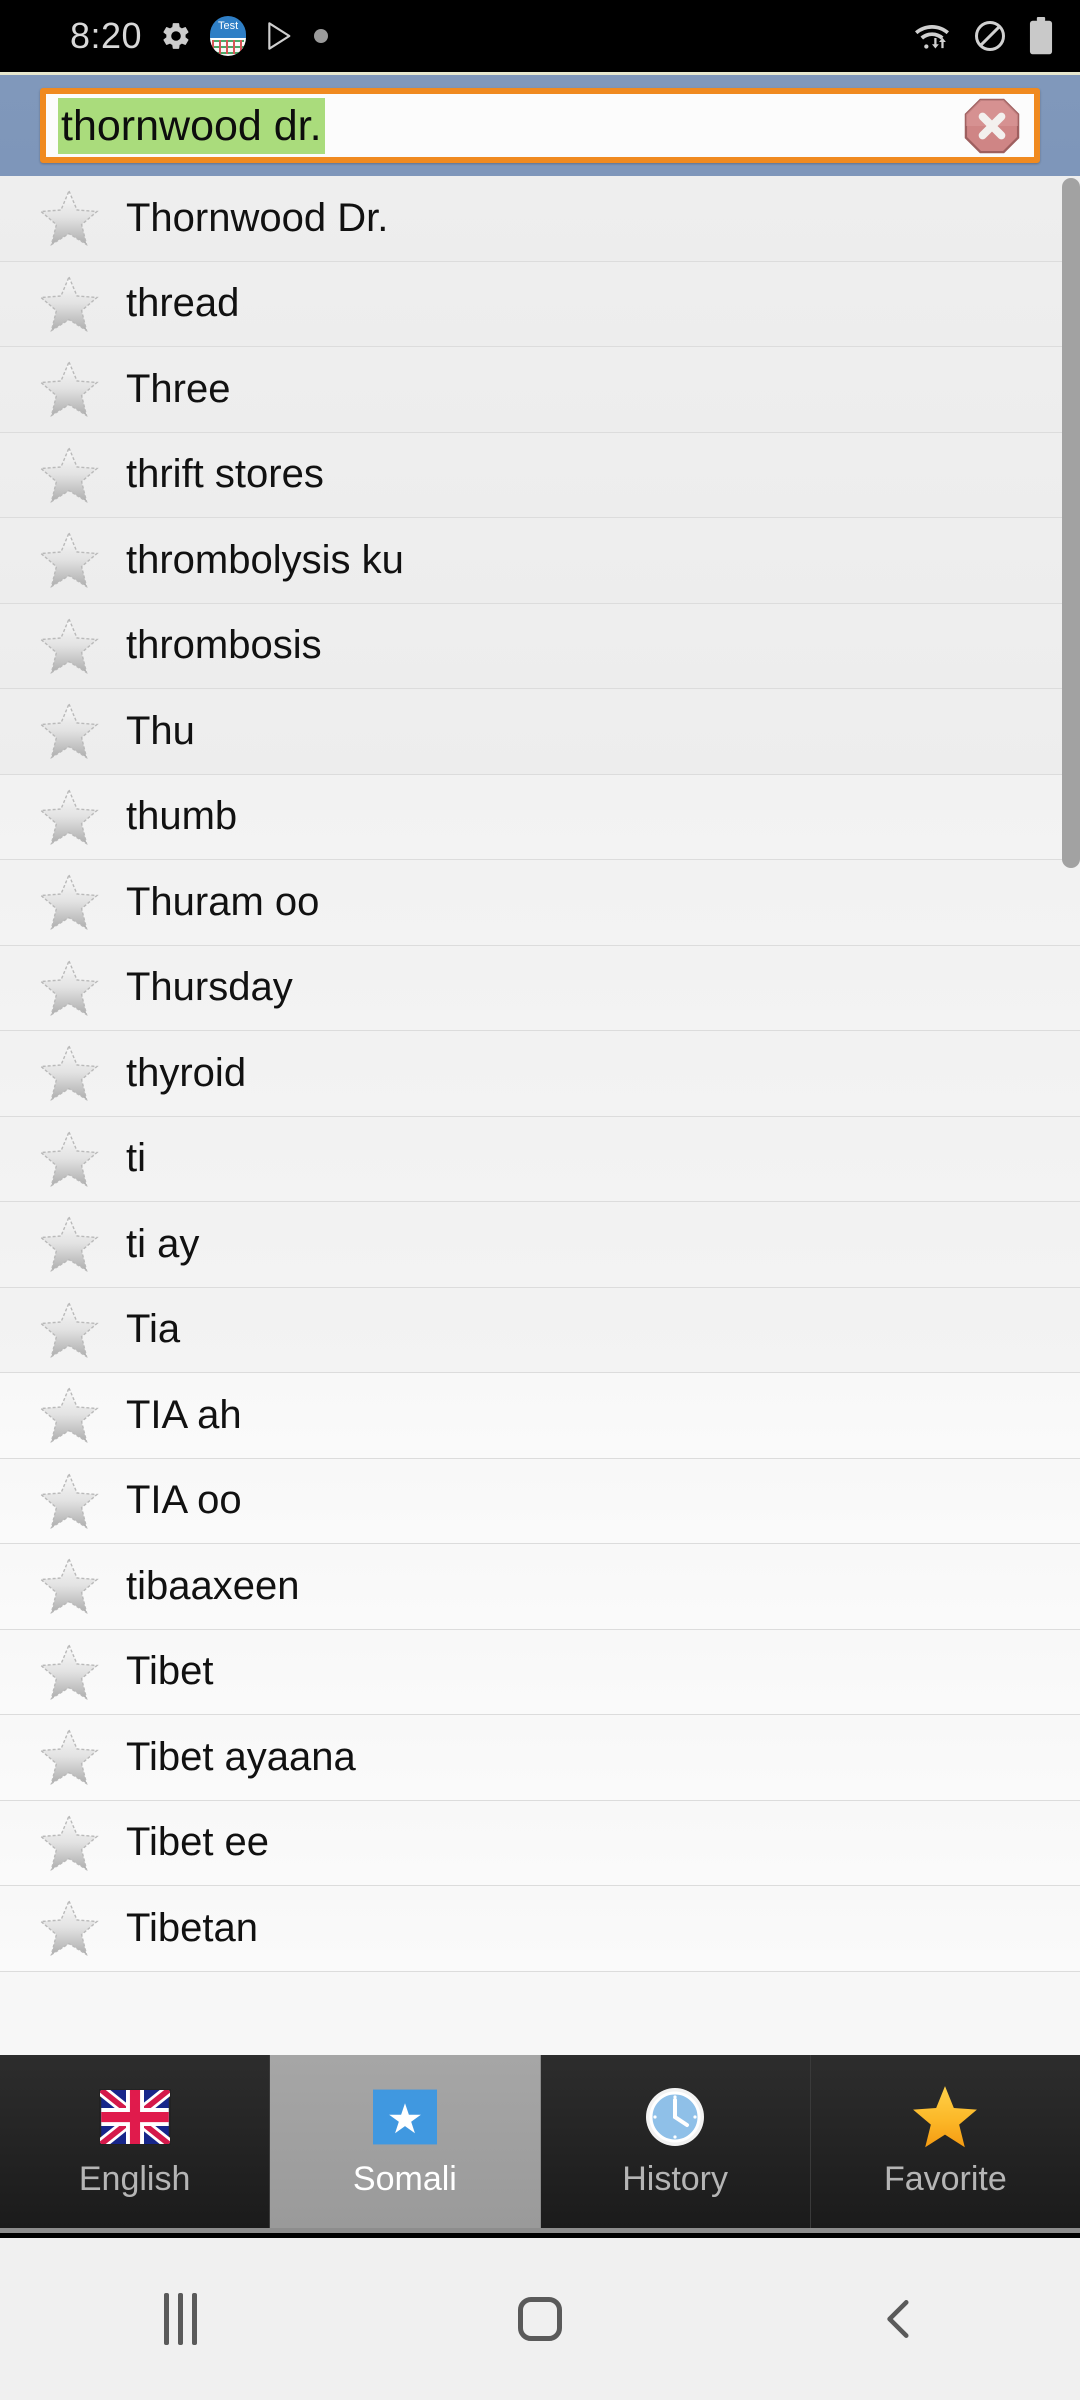 The width and height of the screenshot is (1080, 2400). Describe the element at coordinates (223, 901) in the screenshot. I see `list-item-label: Thuram oo` at that location.